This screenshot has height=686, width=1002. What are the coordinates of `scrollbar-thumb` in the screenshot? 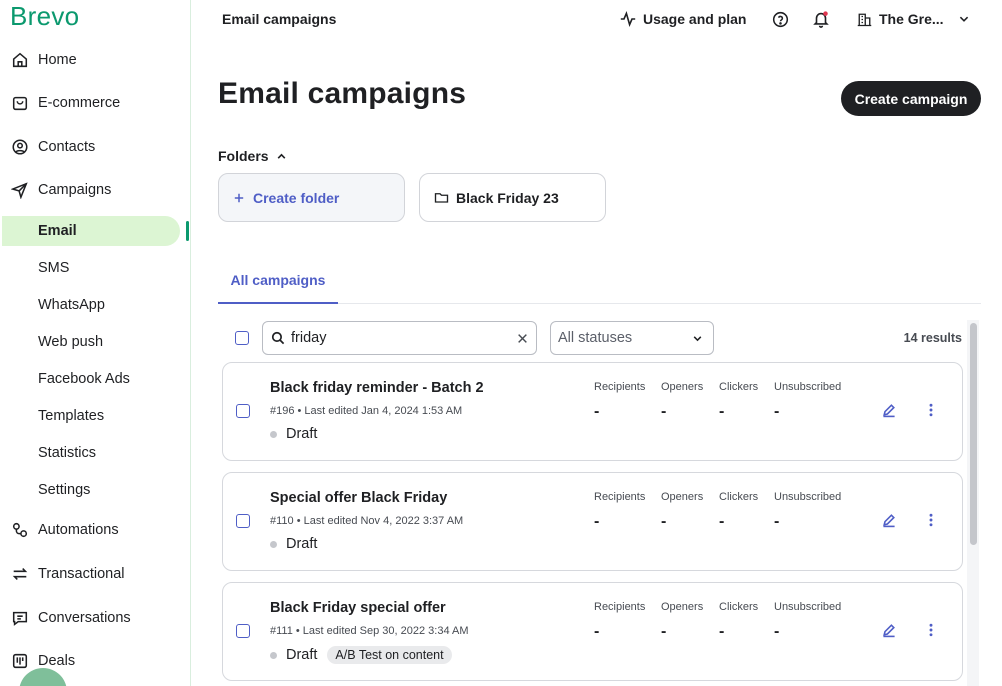 It's located at (973, 434).